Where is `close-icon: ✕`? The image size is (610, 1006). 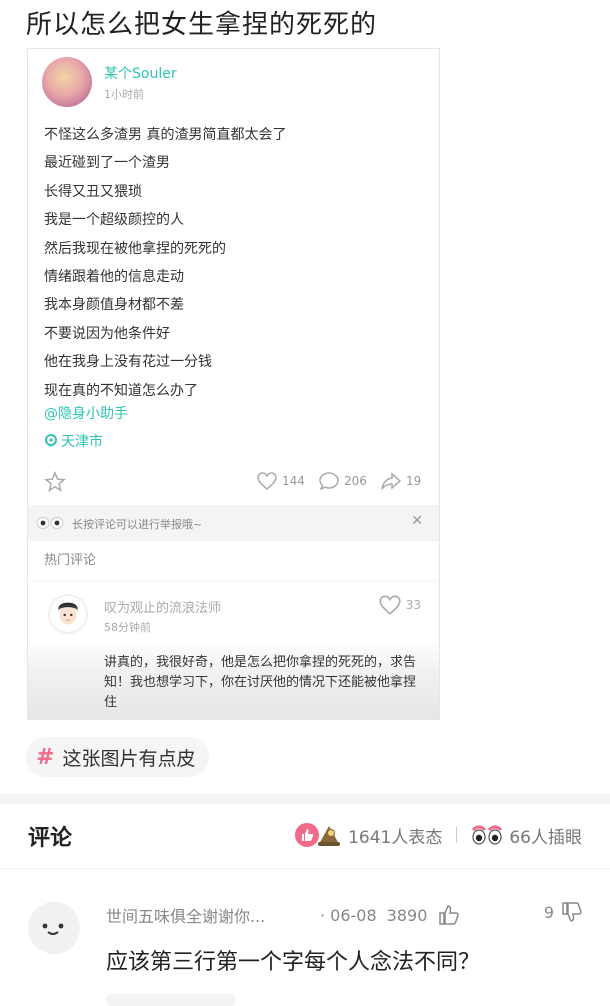 close-icon: ✕ is located at coordinates (417, 521).